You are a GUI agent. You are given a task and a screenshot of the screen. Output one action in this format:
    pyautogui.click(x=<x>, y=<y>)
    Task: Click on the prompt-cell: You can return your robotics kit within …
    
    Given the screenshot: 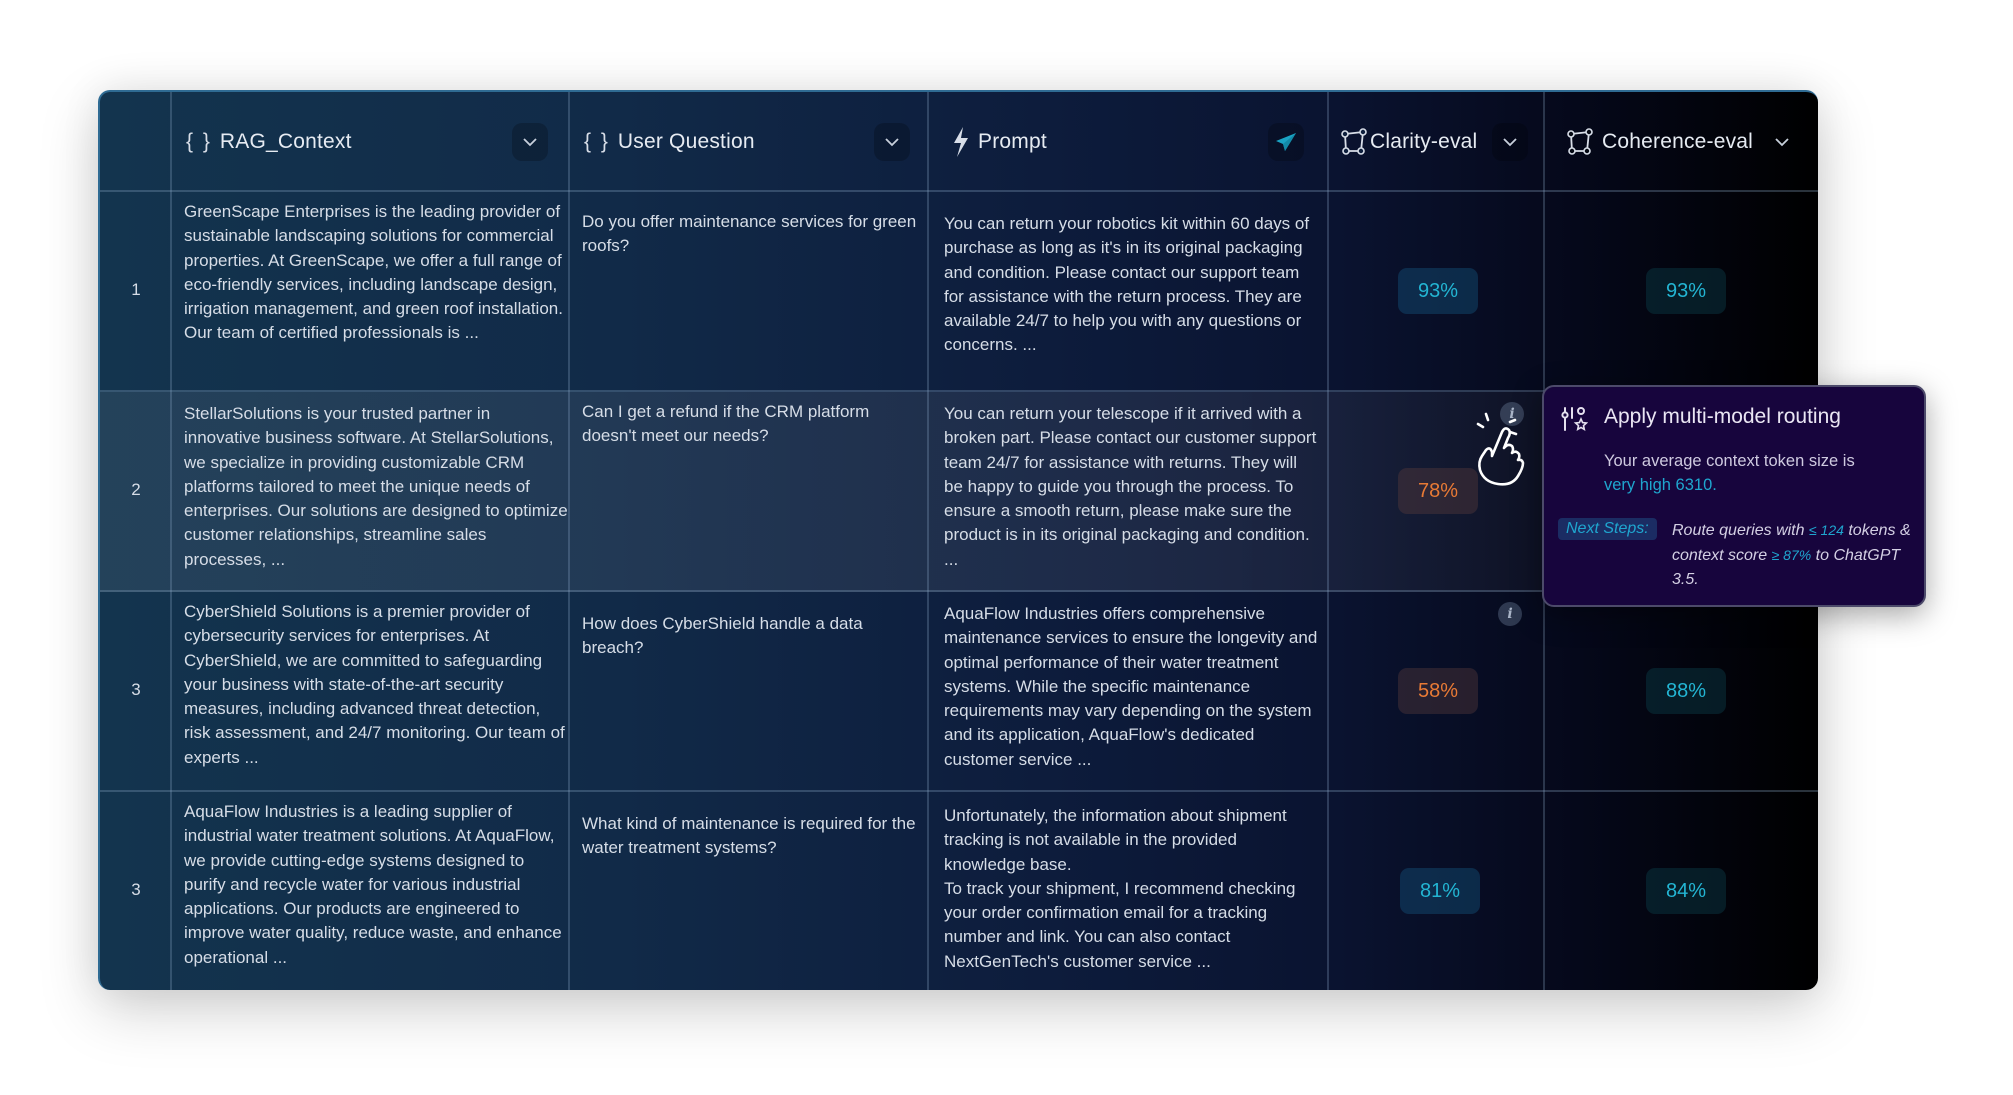 What is the action you would take?
    pyautogui.click(x=1127, y=284)
    